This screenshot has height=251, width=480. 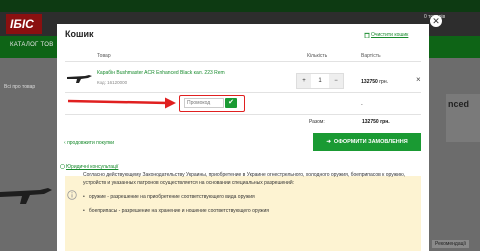 What do you see at coordinates (112, 82) in the screenshot?
I see `product-code: Код: 16120000` at bounding box center [112, 82].